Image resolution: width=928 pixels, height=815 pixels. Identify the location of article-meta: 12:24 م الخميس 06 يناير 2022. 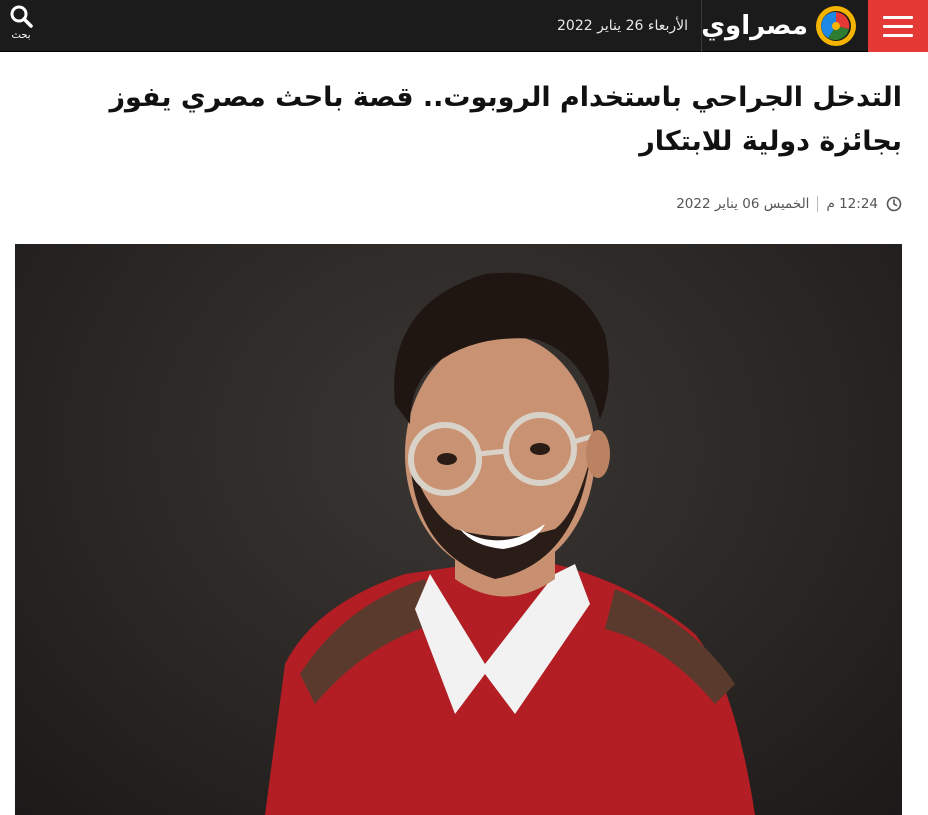
(789, 204).